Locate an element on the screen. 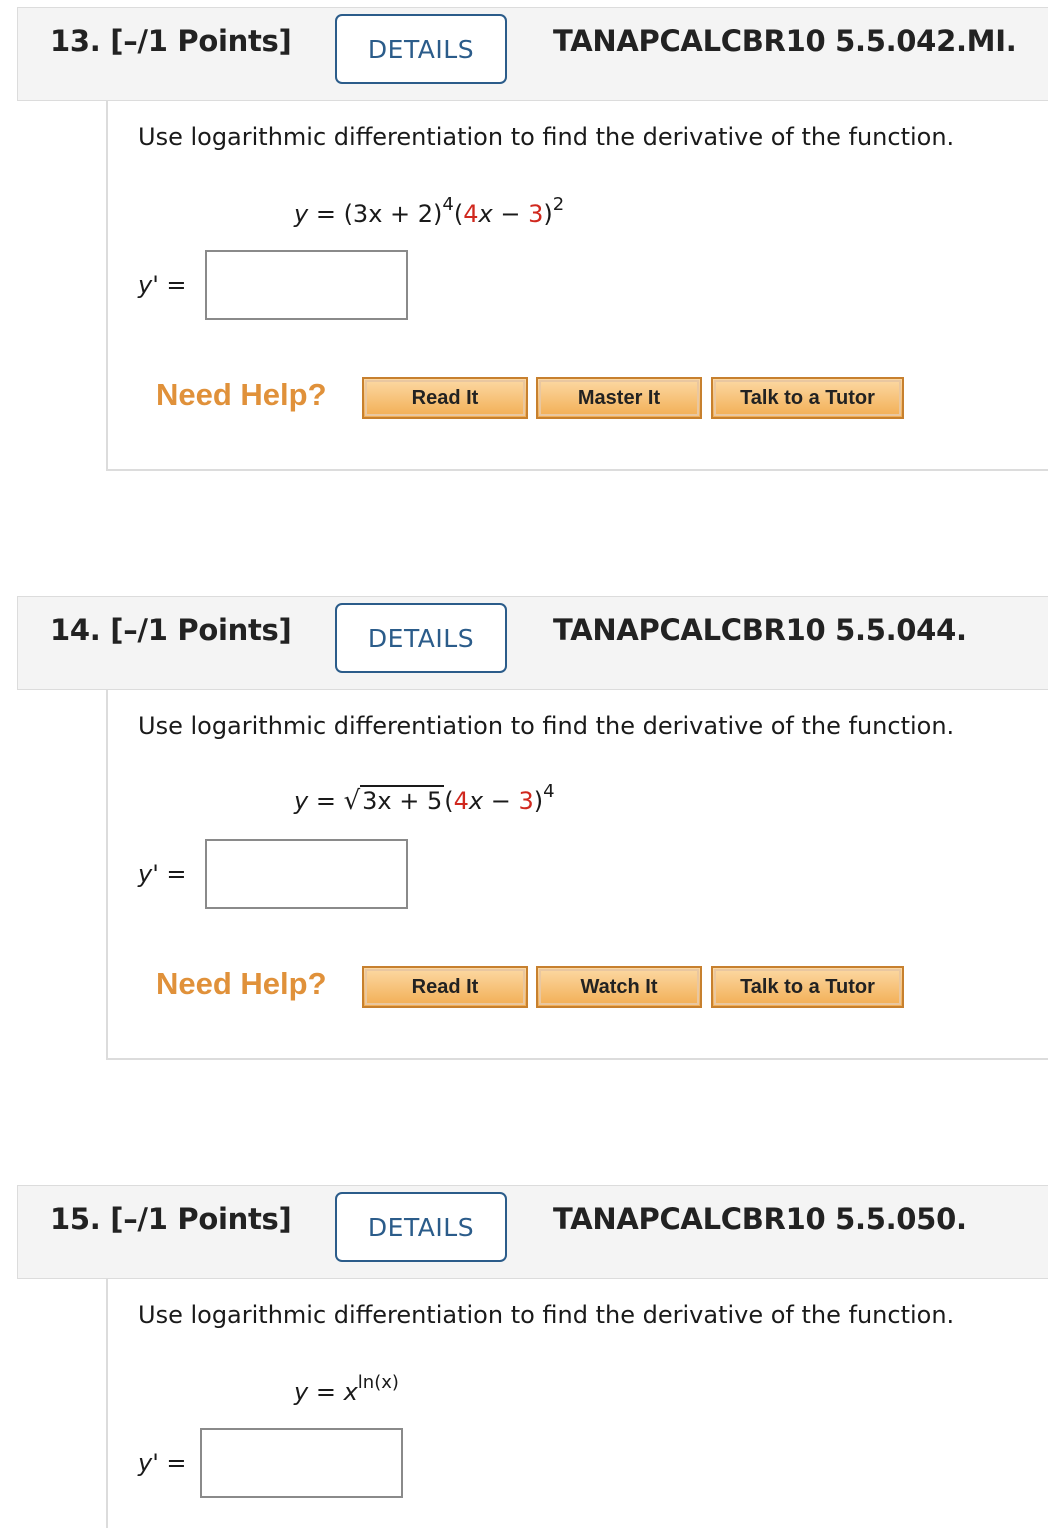 This screenshot has width=1048, height=1528. problem-code: TANAPCALCBR10 5.5.050. is located at coordinates (760, 1219).